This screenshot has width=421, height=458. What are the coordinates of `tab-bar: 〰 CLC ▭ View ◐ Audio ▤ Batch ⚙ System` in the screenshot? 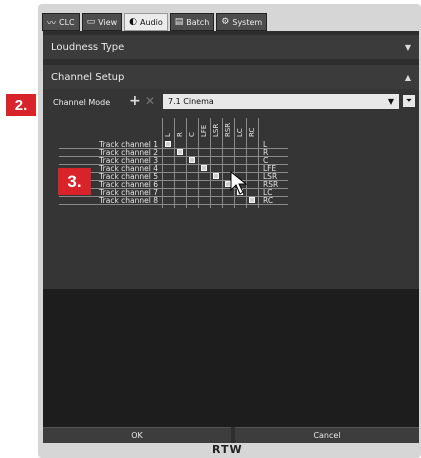 It's located at (155, 22).